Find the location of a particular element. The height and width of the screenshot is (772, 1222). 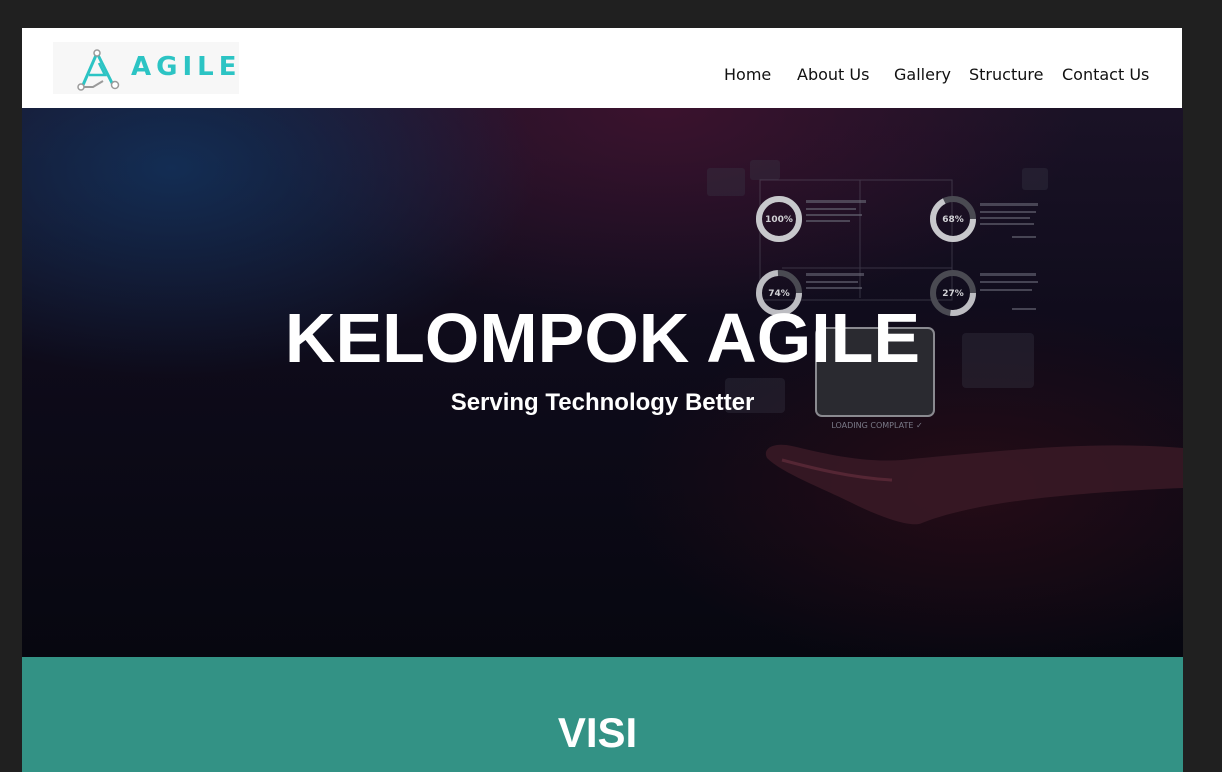

hero-subtitle: Serving Technology Better is located at coordinates (602, 402).